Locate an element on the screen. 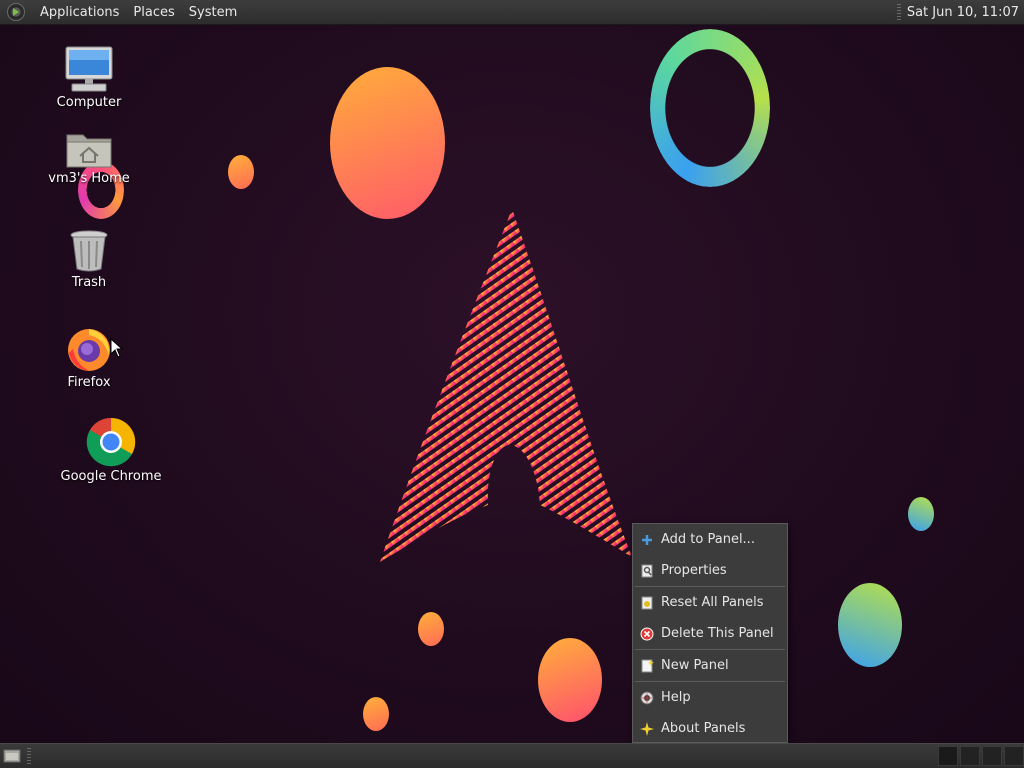 This screenshot has width=1024, height=768. help-icon is located at coordinates (647, 698).